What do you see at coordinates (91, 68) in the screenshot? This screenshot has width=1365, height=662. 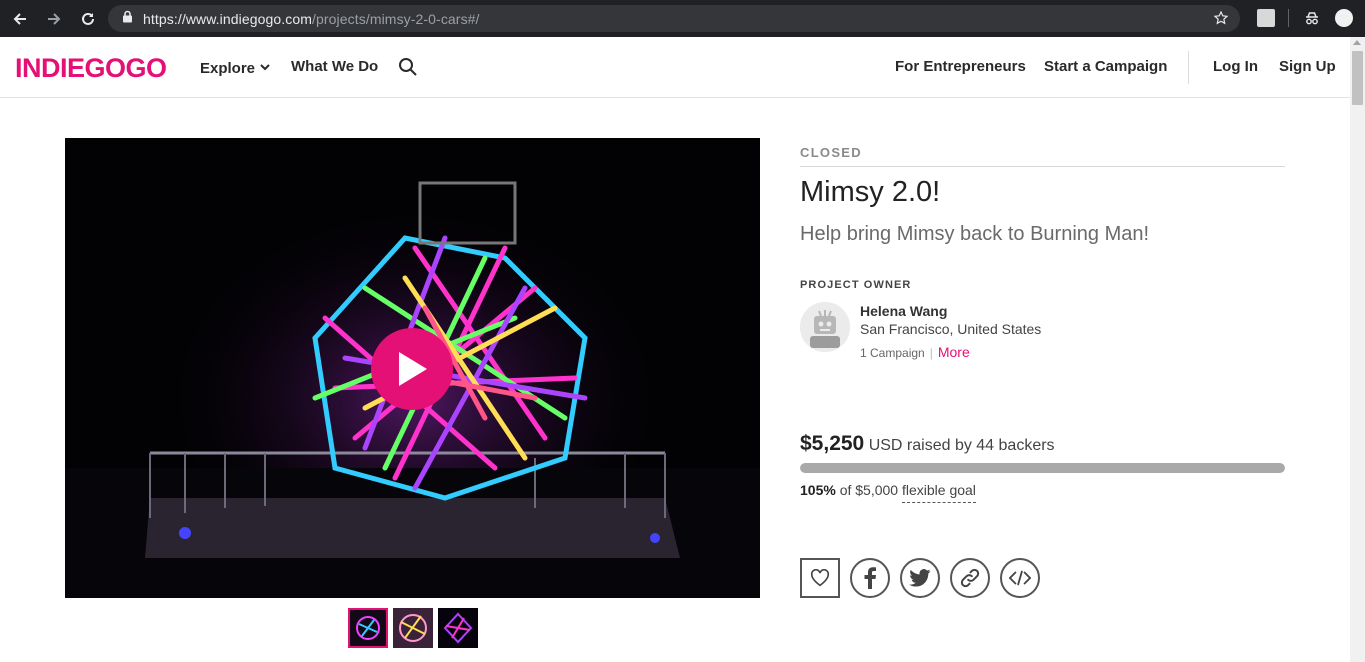 I see `indiegogo-logo: INDIEGOGO` at bounding box center [91, 68].